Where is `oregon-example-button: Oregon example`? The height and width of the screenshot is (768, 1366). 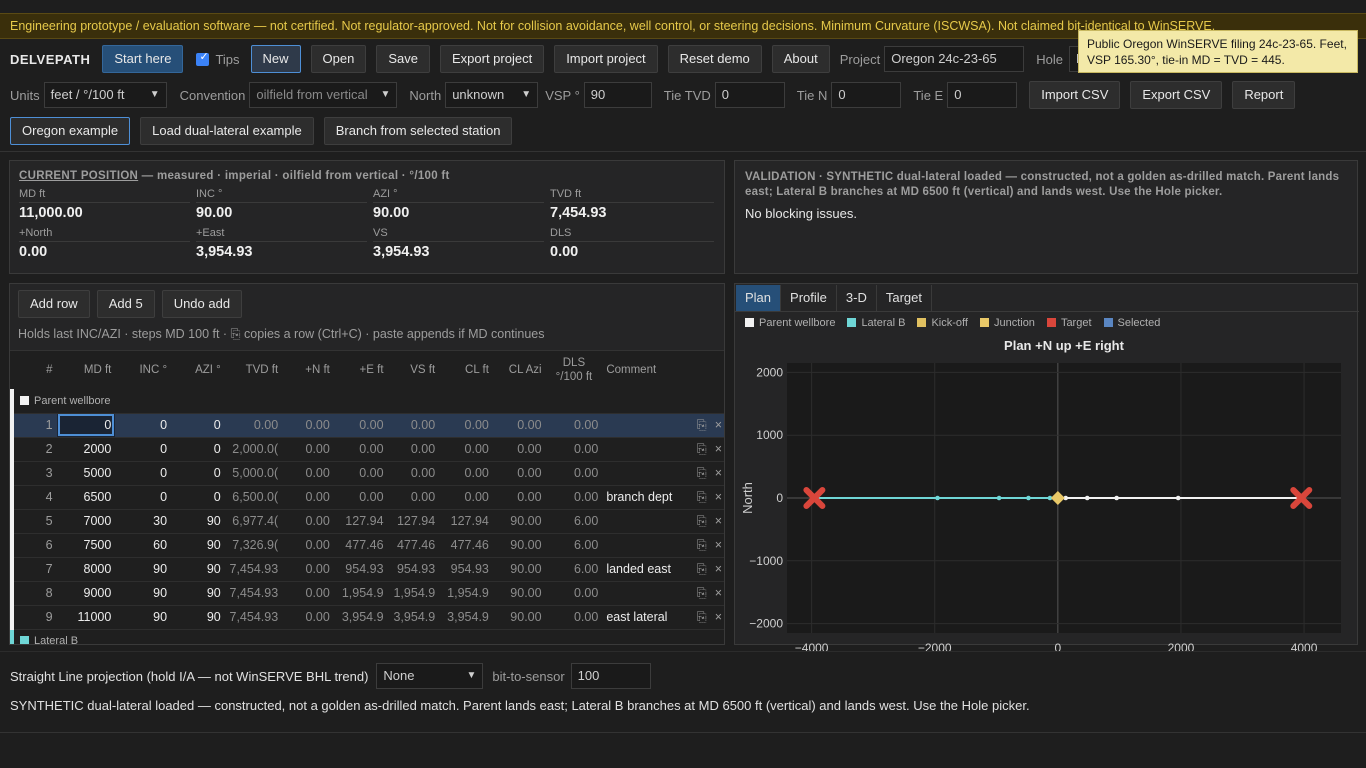
oregon-example-button: Oregon example is located at coordinates (70, 131).